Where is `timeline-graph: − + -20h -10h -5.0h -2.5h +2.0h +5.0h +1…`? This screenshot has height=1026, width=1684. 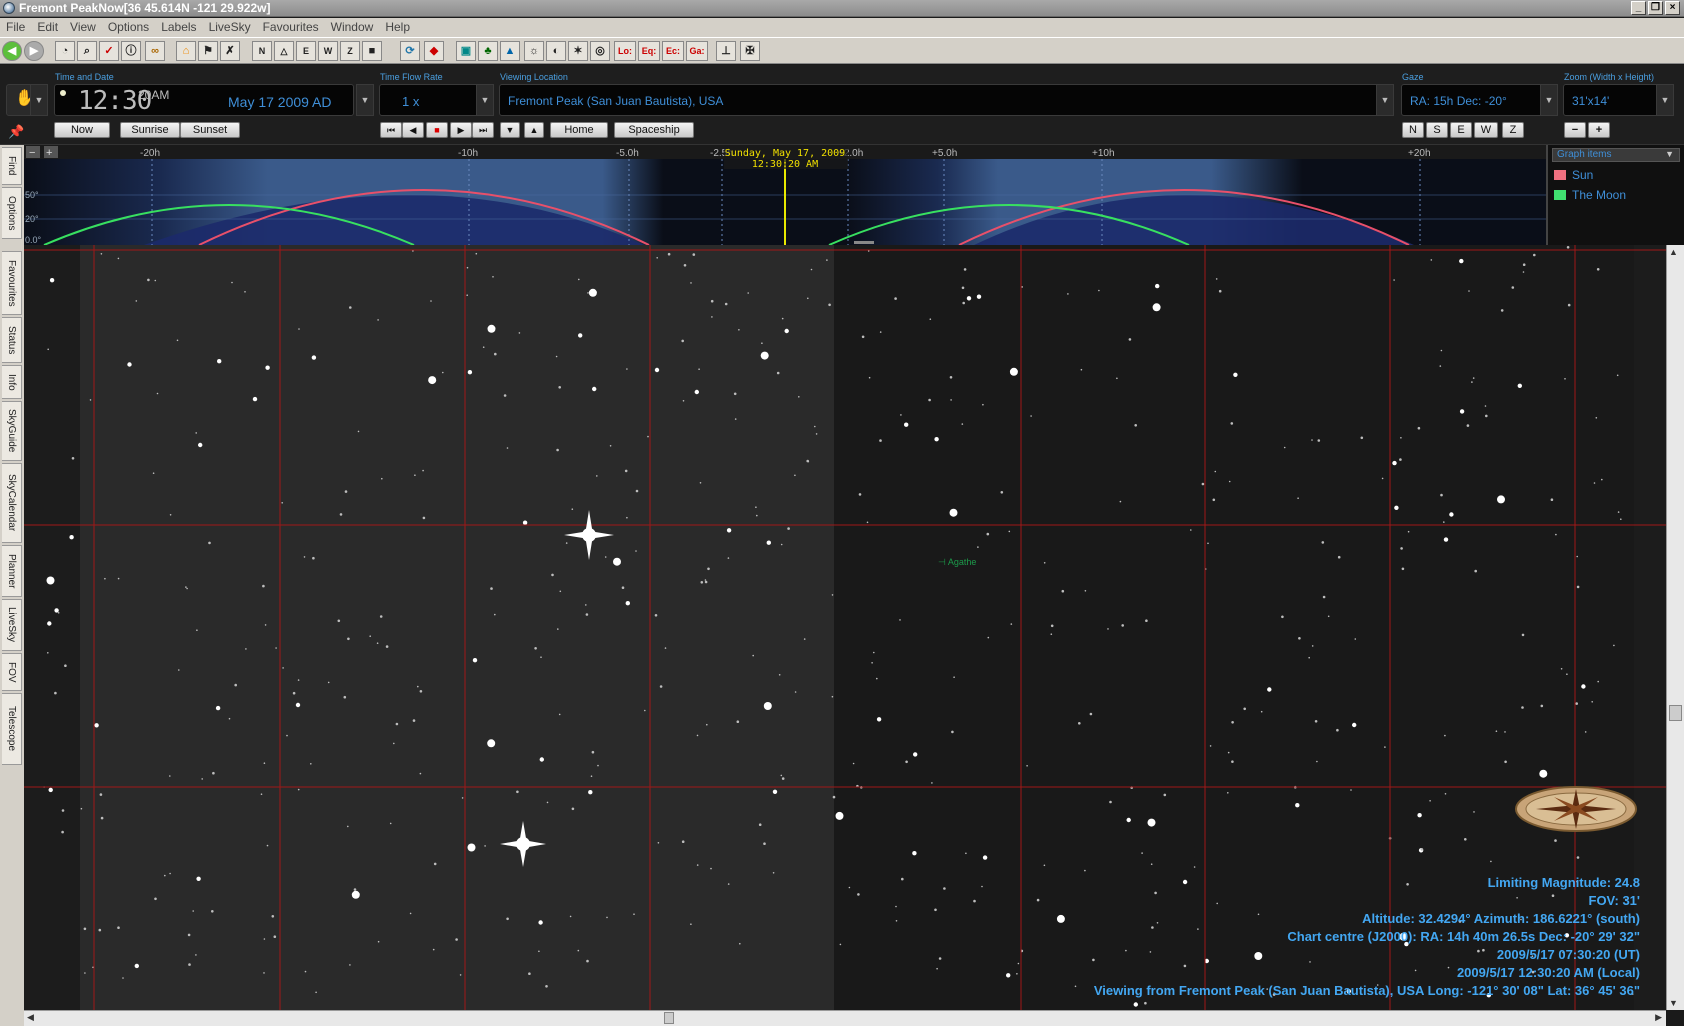 timeline-graph: − + -20h -10h -5.0h -2.5h +2.0h +5.0h +1… is located at coordinates (785, 195).